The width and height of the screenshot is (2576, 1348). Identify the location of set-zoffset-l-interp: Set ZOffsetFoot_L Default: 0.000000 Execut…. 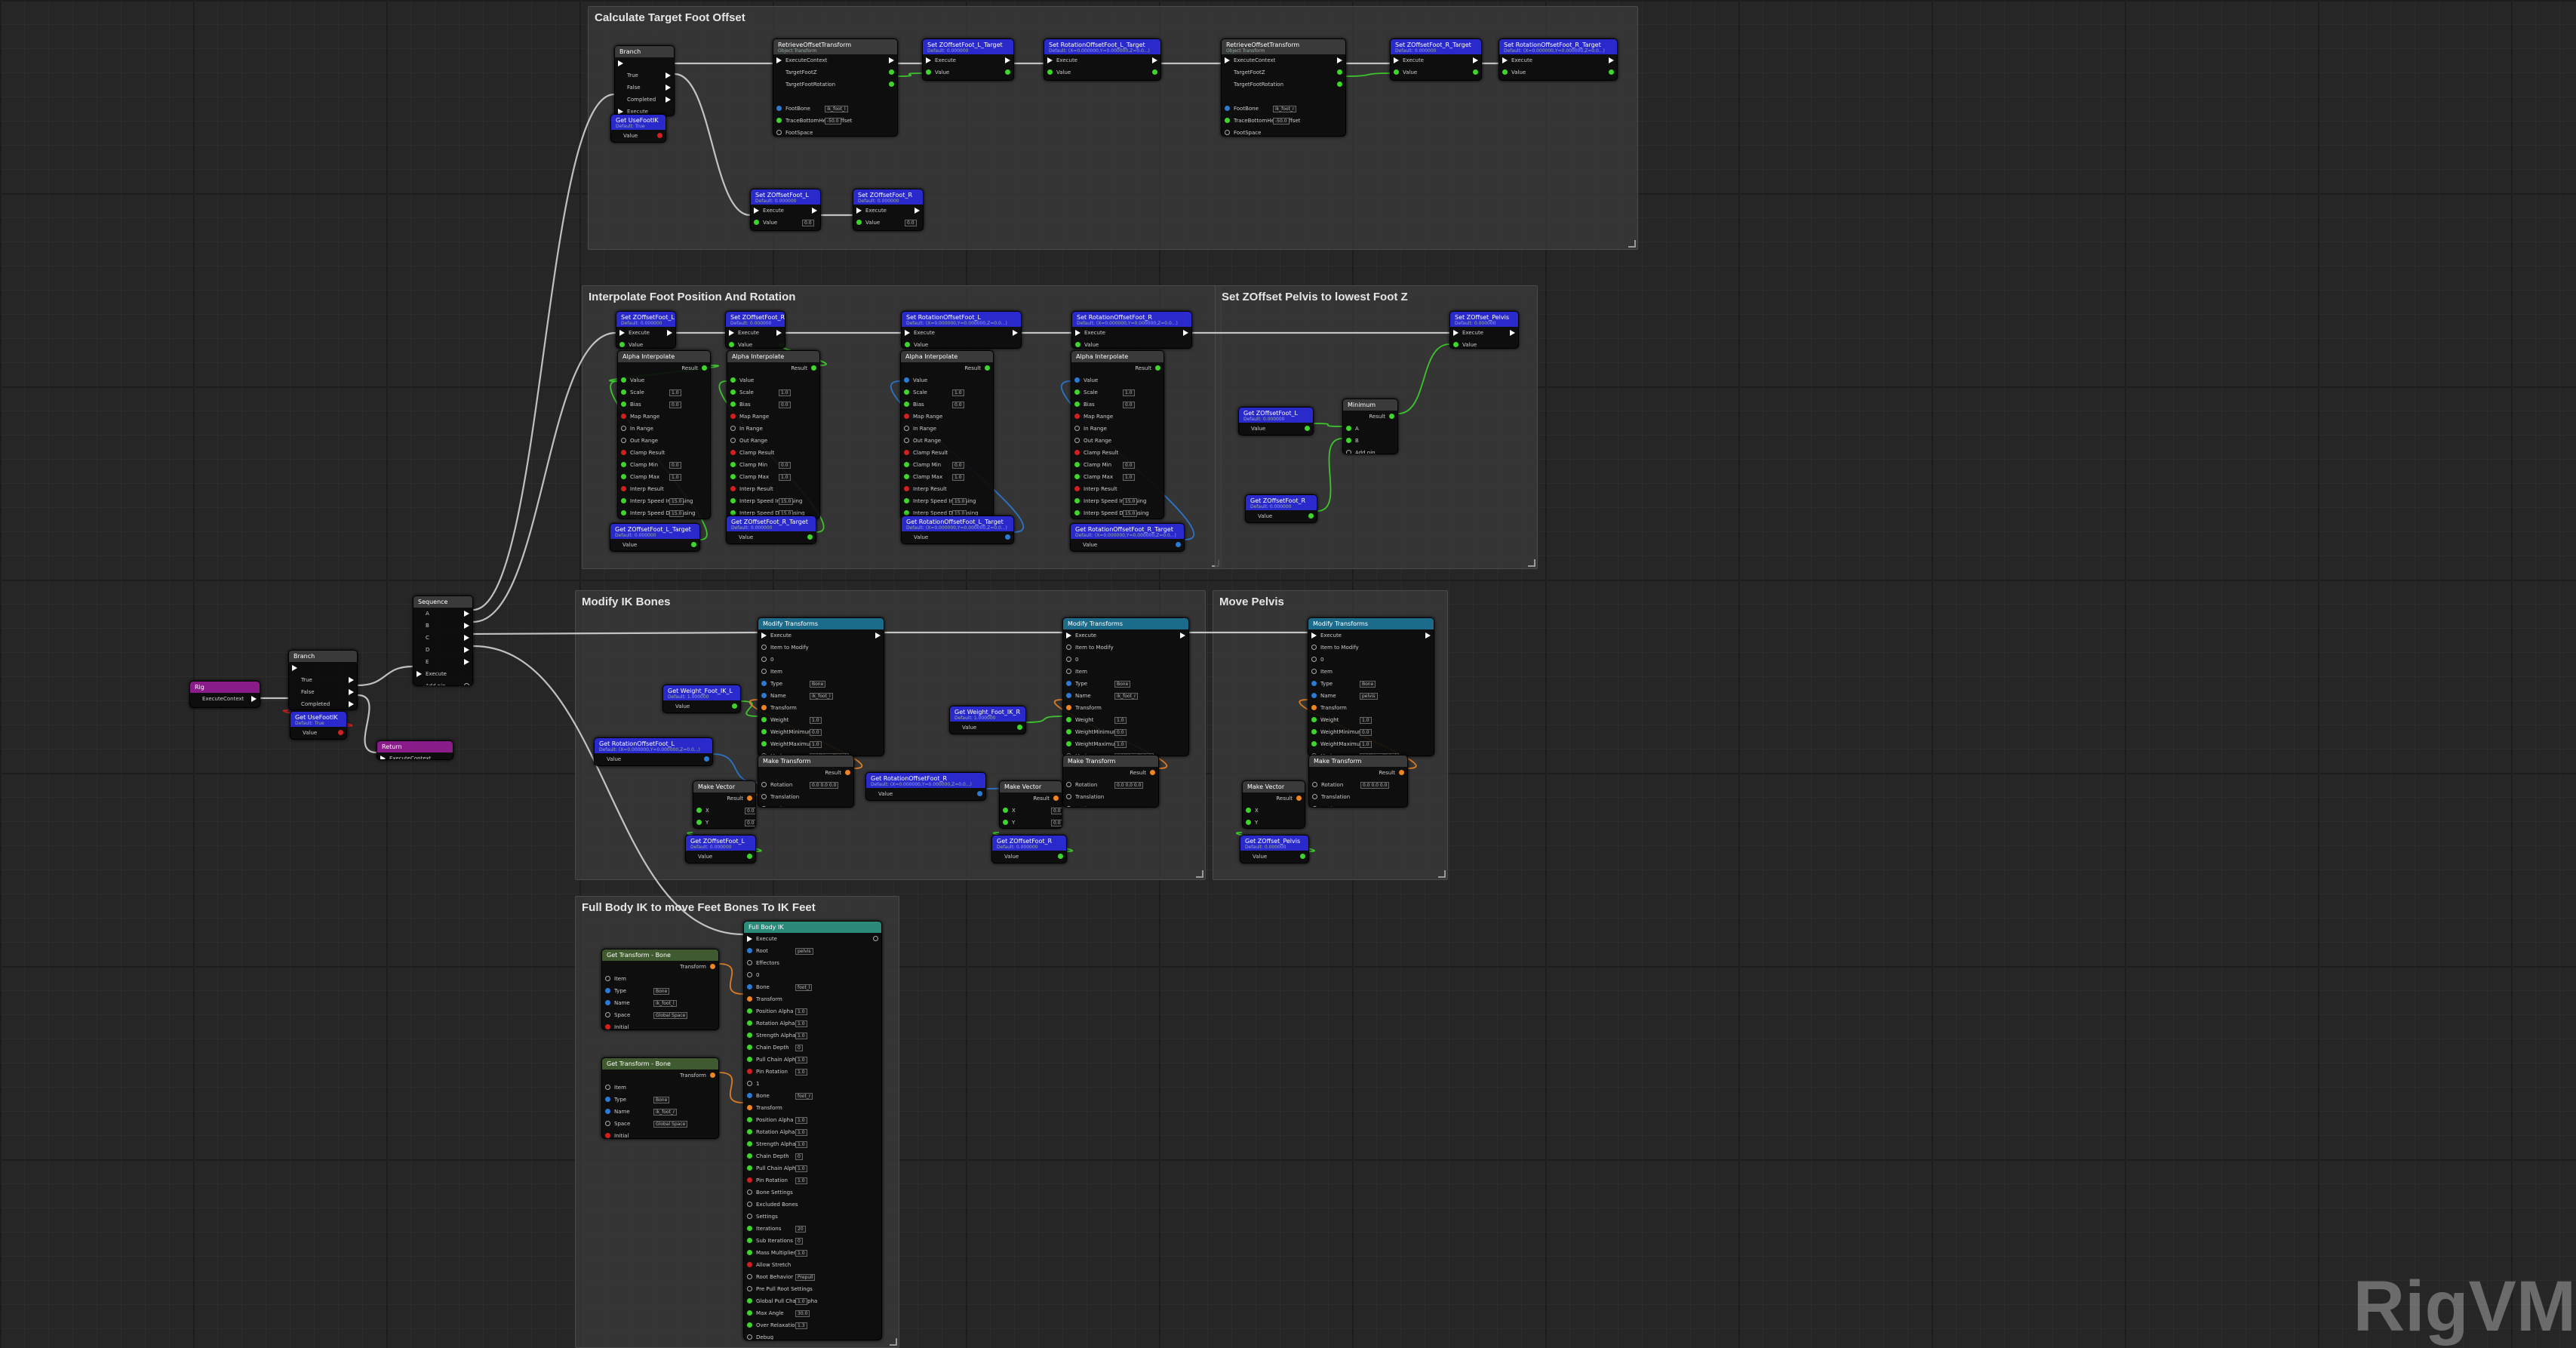
(646, 330).